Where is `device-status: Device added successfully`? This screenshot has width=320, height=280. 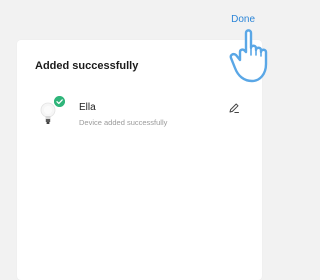 device-status: Device added successfully is located at coordinates (123, 122).